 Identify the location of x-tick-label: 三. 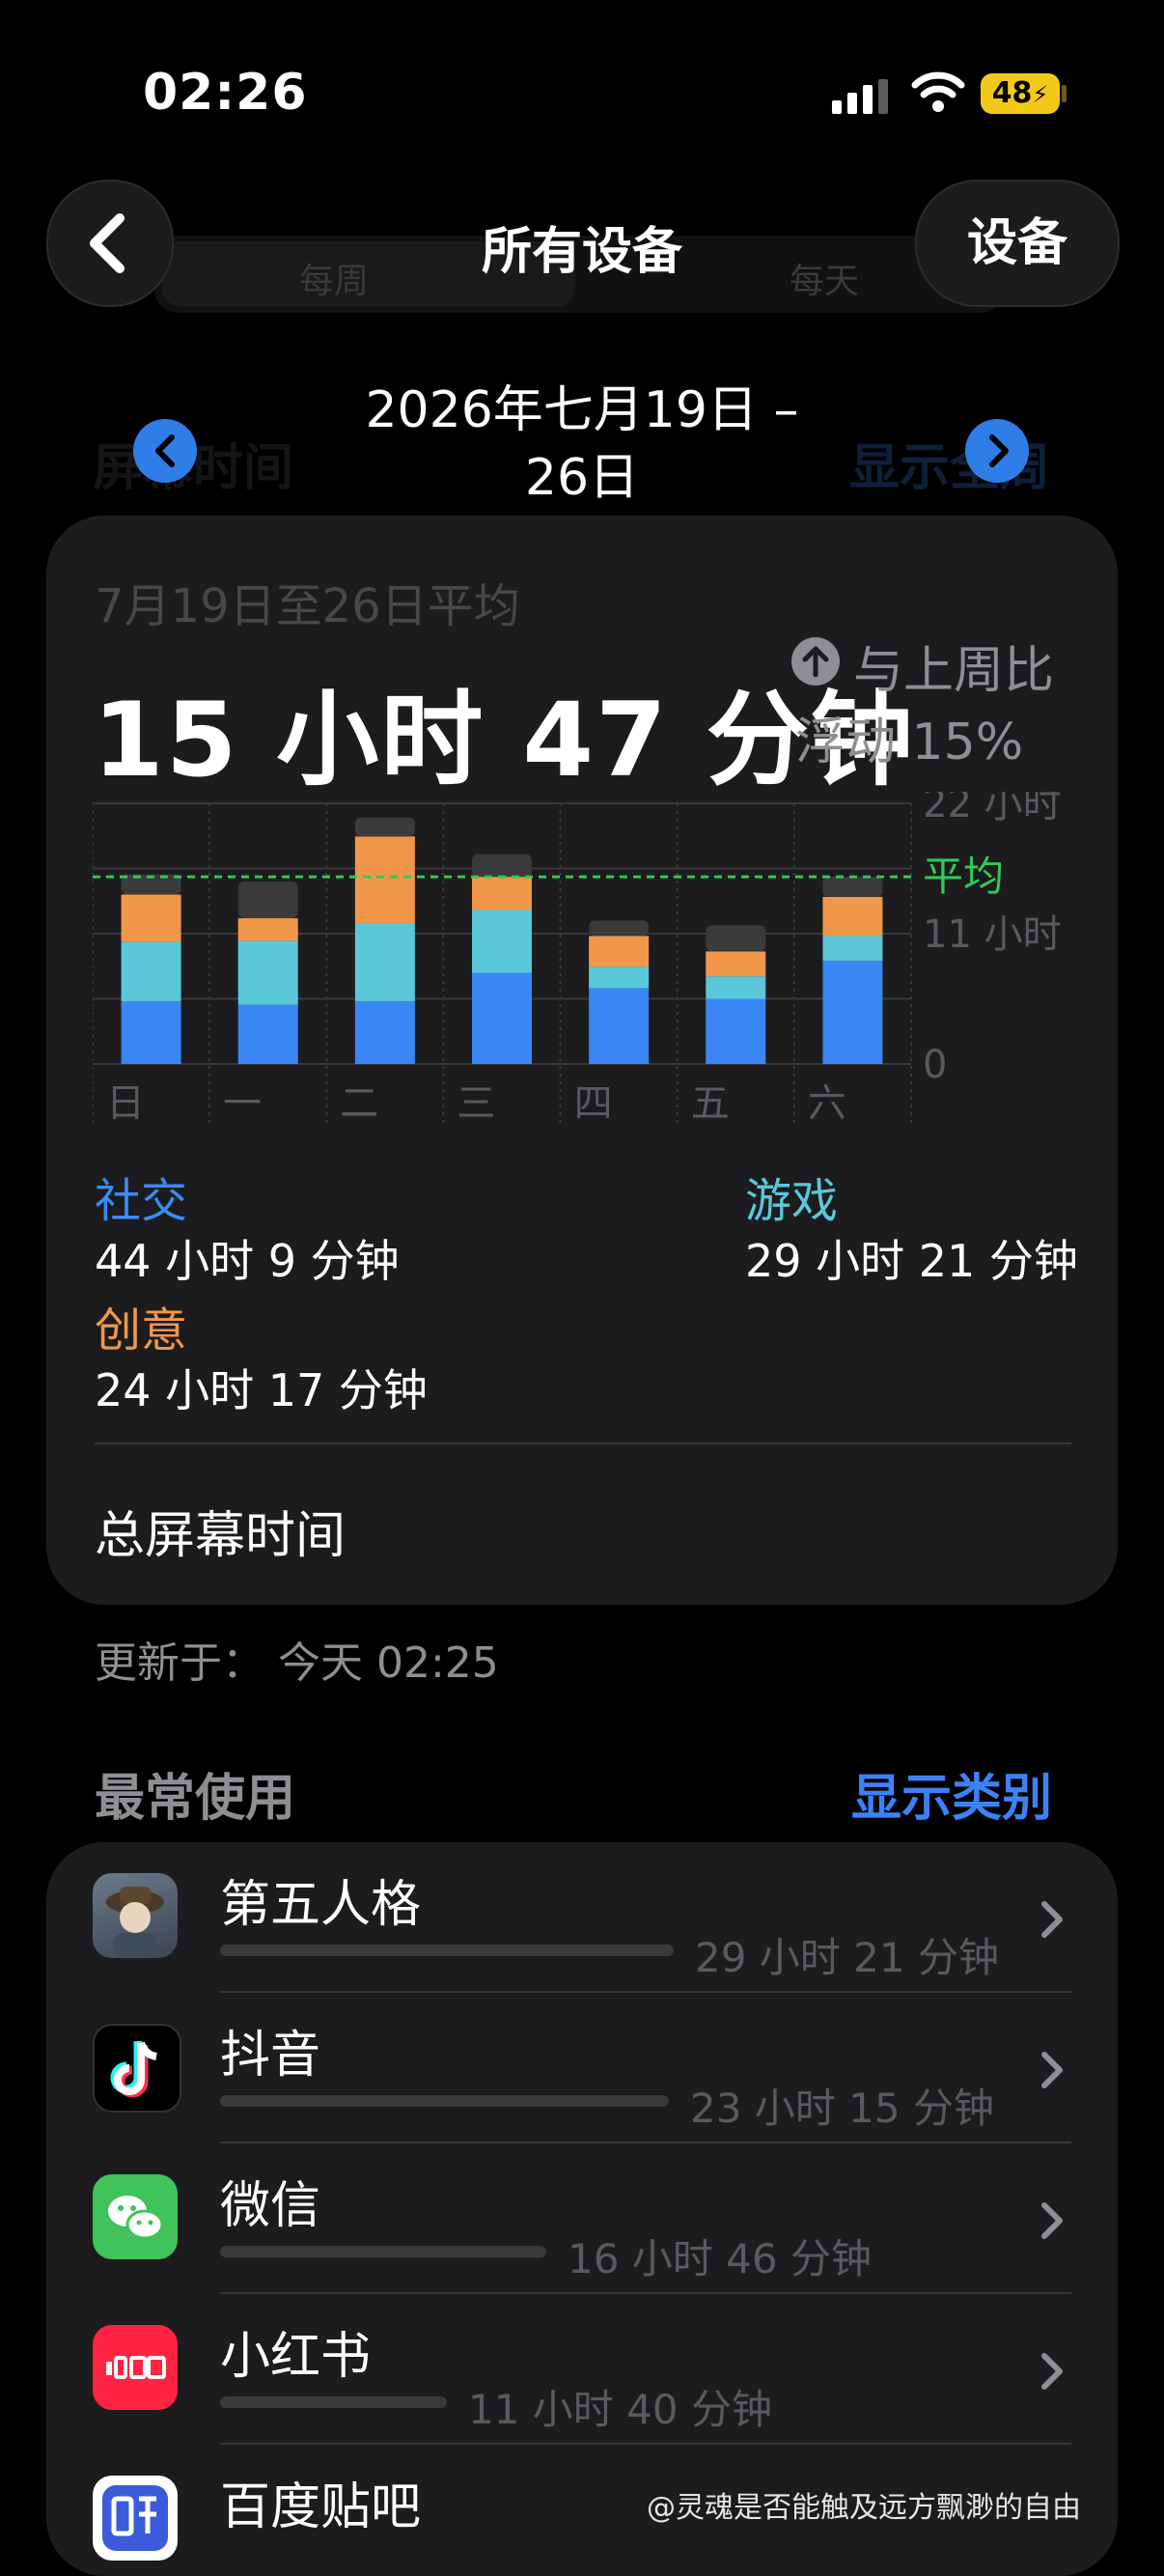
(476, 1104).